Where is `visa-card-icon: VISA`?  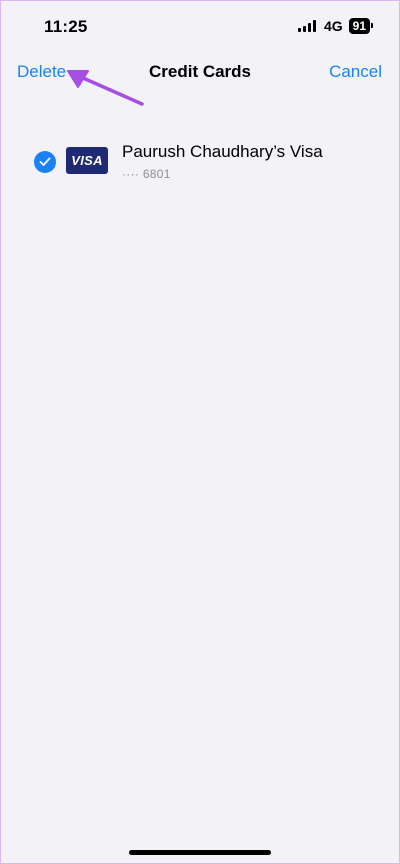
visa-card-icon: VISA is located at coordinates (87, 160).